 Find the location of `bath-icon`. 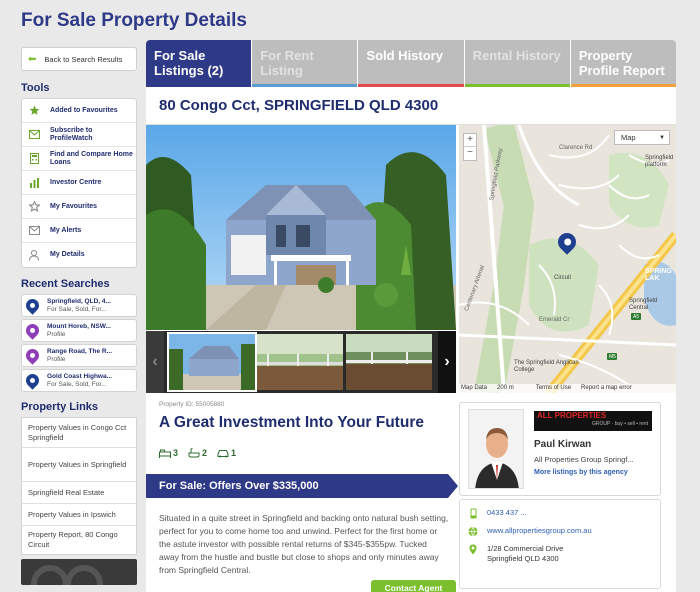

bath-icon is located at coordinates (194, 453).